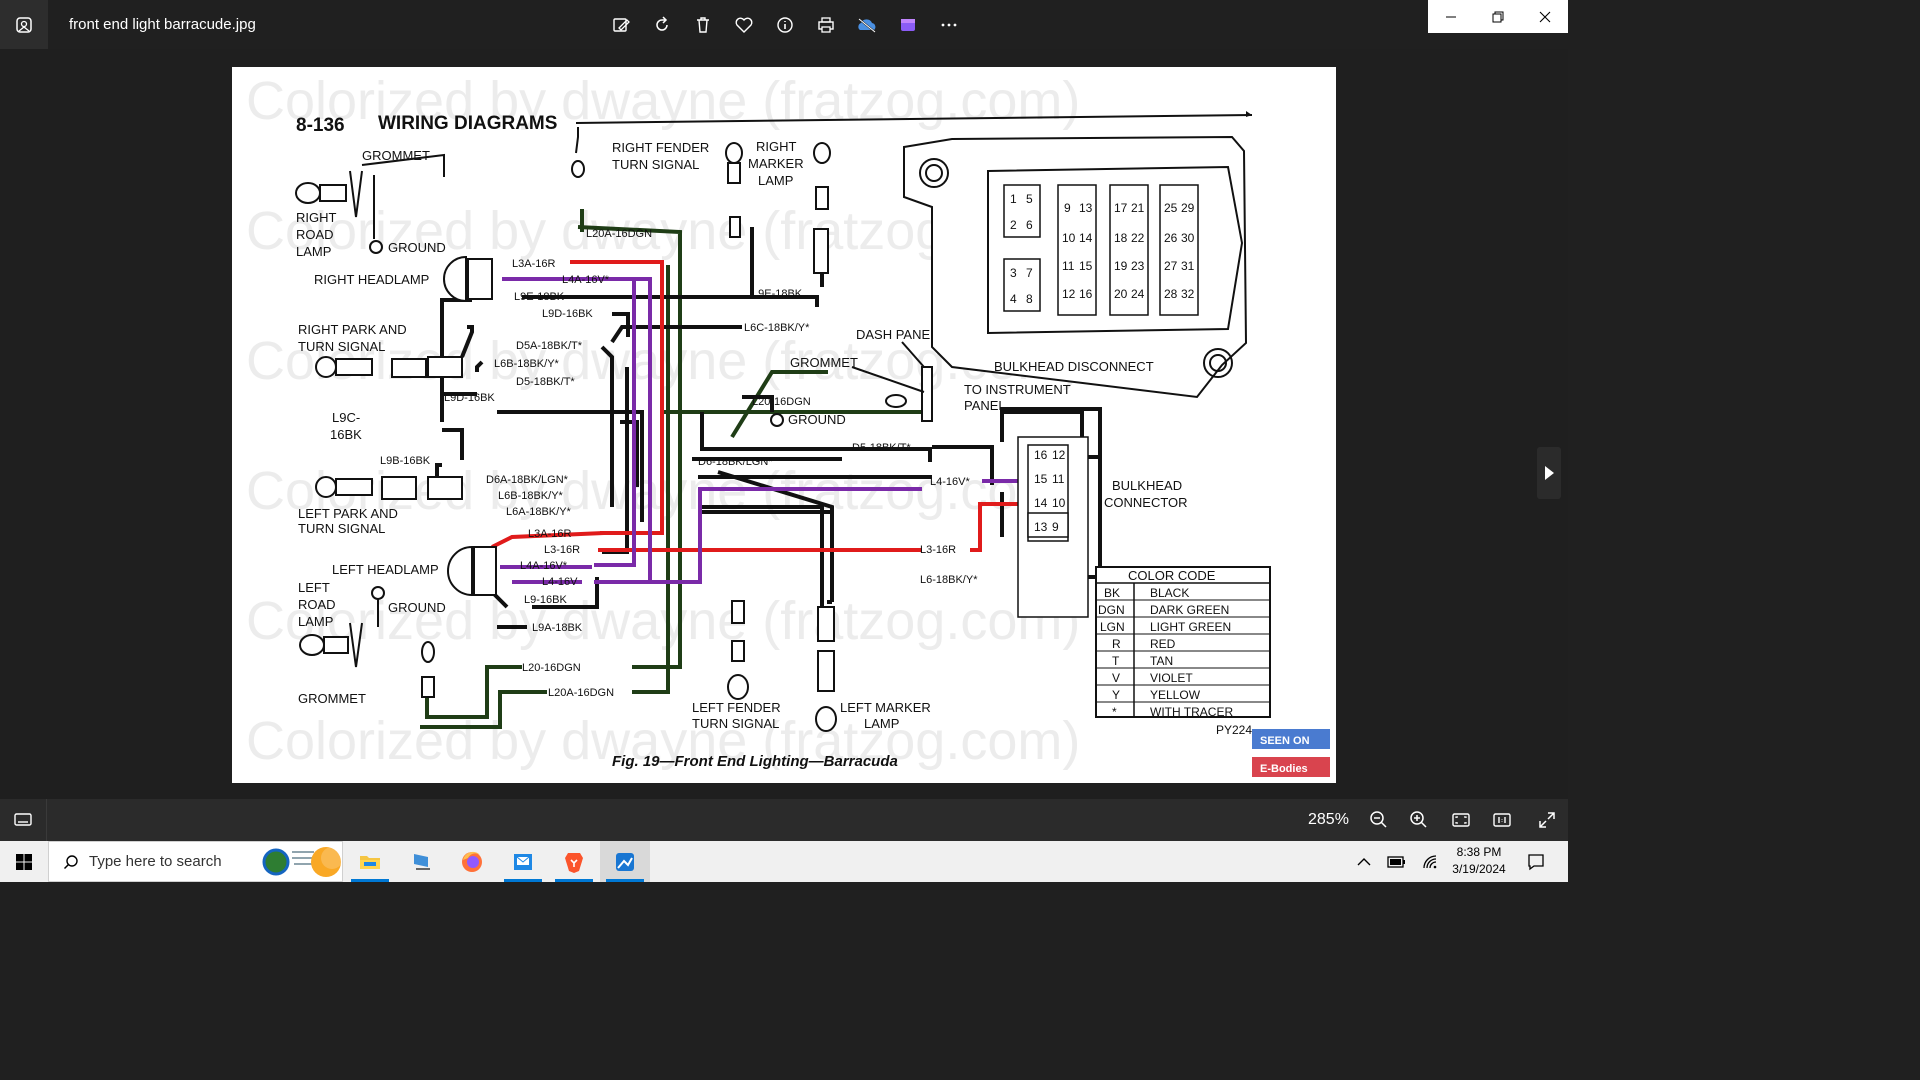 The height and width of the screenshot is (1080, 1920). What do you see at coordinates (549, 346) in the screenshot?
I see `wire-label: D5A-18BK/T*` at bounding box center [549, 346].